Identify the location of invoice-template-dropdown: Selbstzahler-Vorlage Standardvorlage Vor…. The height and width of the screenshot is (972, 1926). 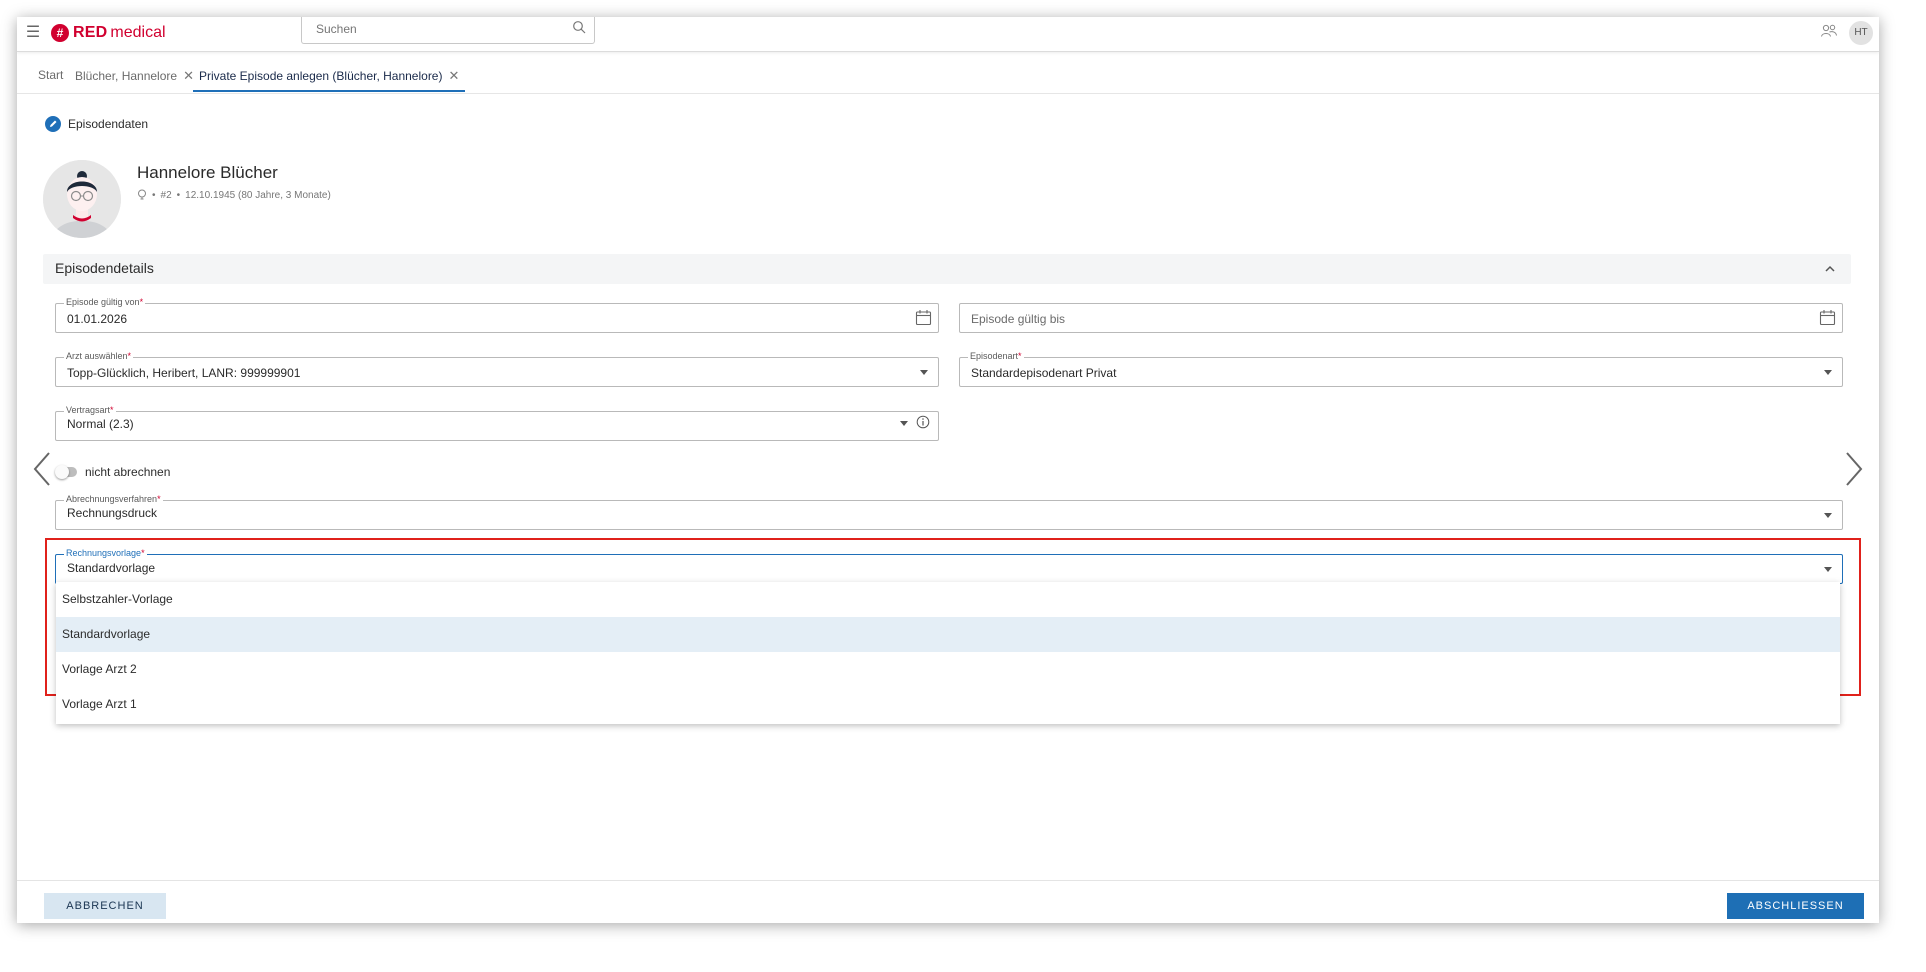
(948, 653).